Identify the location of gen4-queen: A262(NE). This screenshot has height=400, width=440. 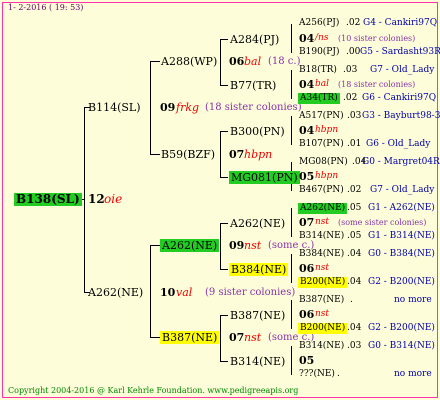
(323, 208).